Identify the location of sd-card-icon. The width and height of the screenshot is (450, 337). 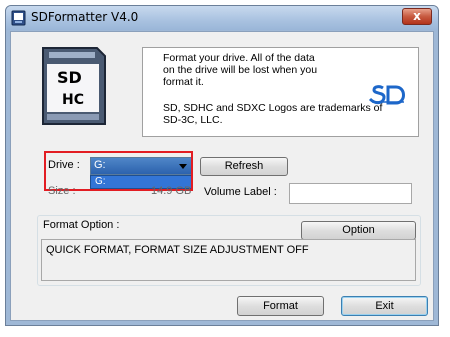
(18, 18).